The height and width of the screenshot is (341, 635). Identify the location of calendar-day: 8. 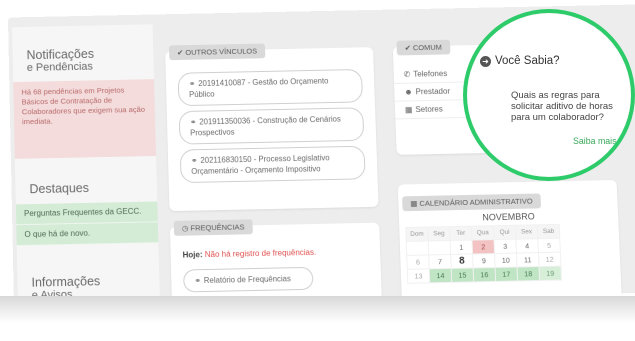
(462, 261).